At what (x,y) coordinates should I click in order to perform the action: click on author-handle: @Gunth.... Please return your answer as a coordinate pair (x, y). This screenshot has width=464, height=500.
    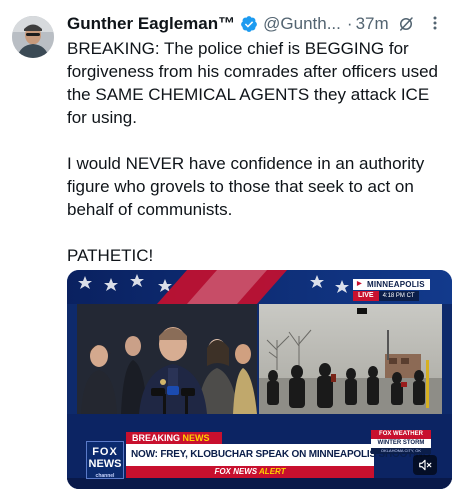
    Looking at the image, I should click on (302, 24).